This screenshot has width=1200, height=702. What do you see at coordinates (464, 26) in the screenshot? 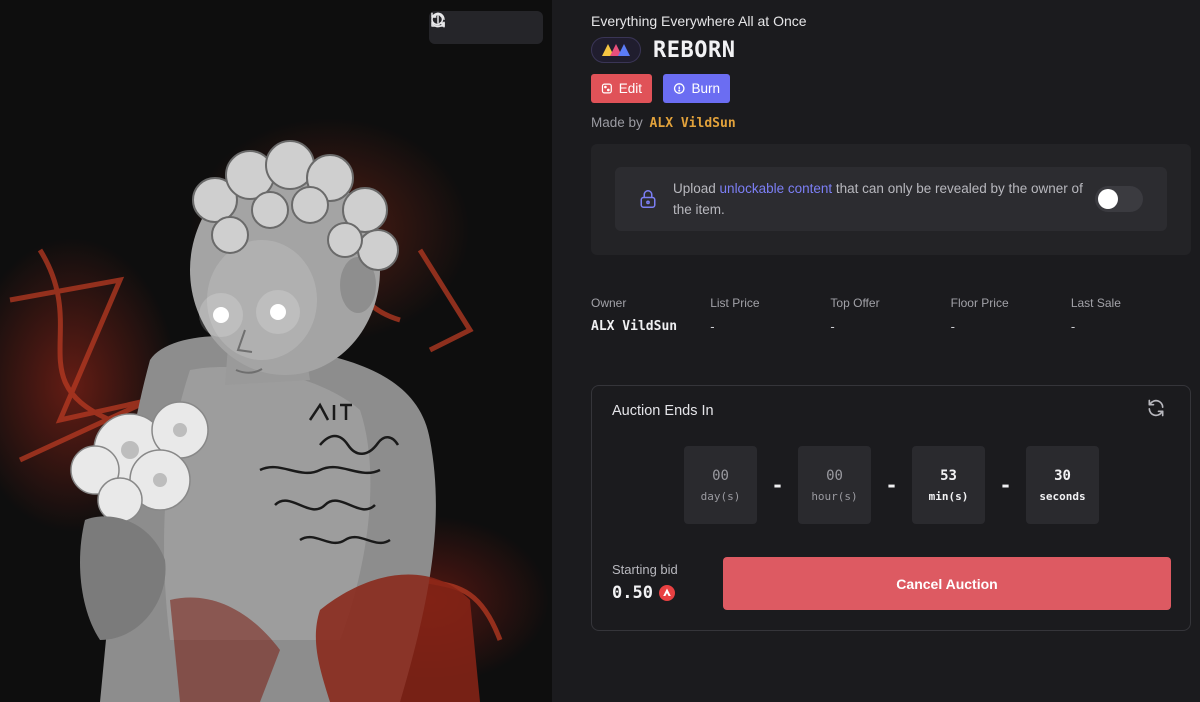
I see `search-icon` at bounding box center [464, 26].